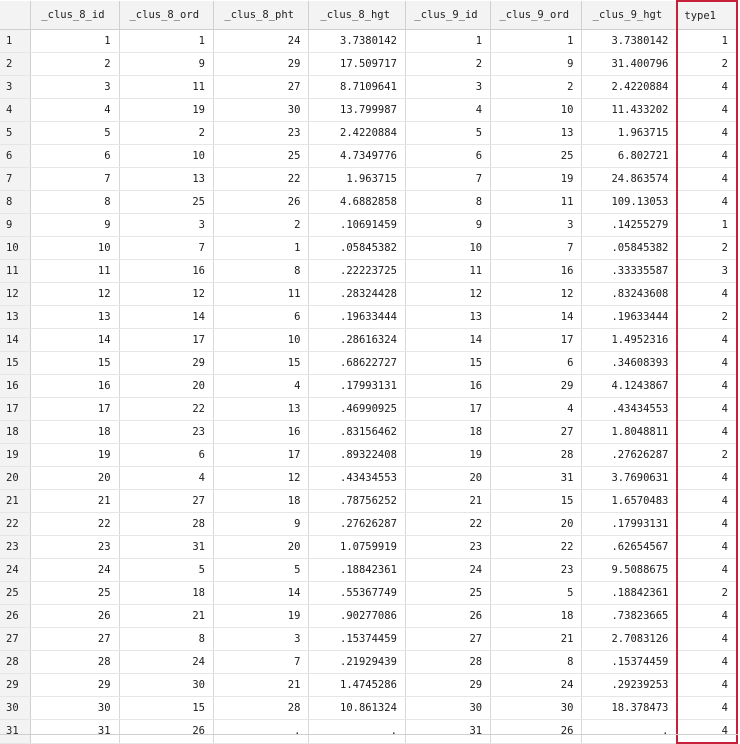 The image size is (740, 744). I want to click on column-header-type1: type1, so click(707, 15).